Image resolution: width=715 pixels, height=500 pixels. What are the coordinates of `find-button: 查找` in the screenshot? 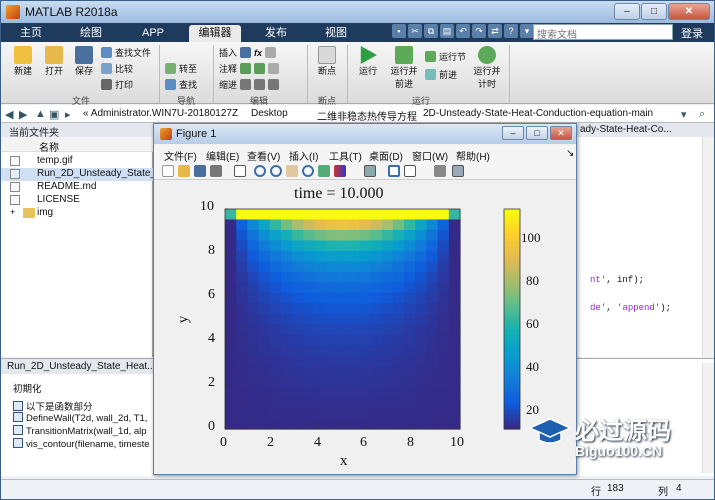 It's located at (181, 84).